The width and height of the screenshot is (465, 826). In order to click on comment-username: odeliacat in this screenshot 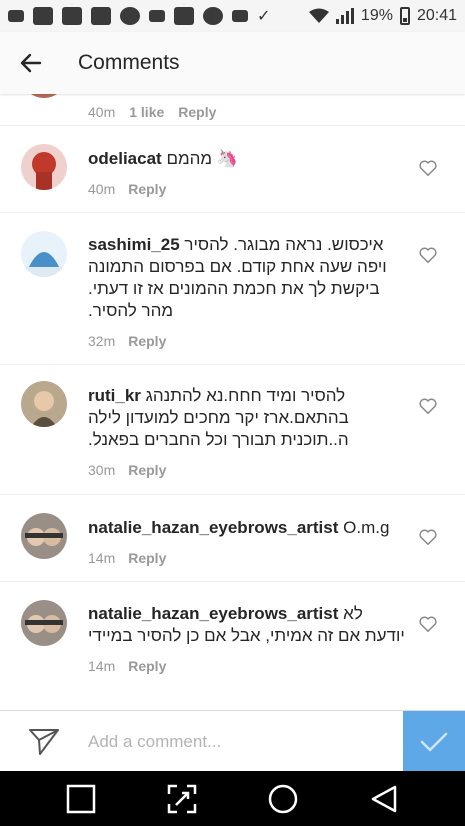, I will do `click(125, 158)`.